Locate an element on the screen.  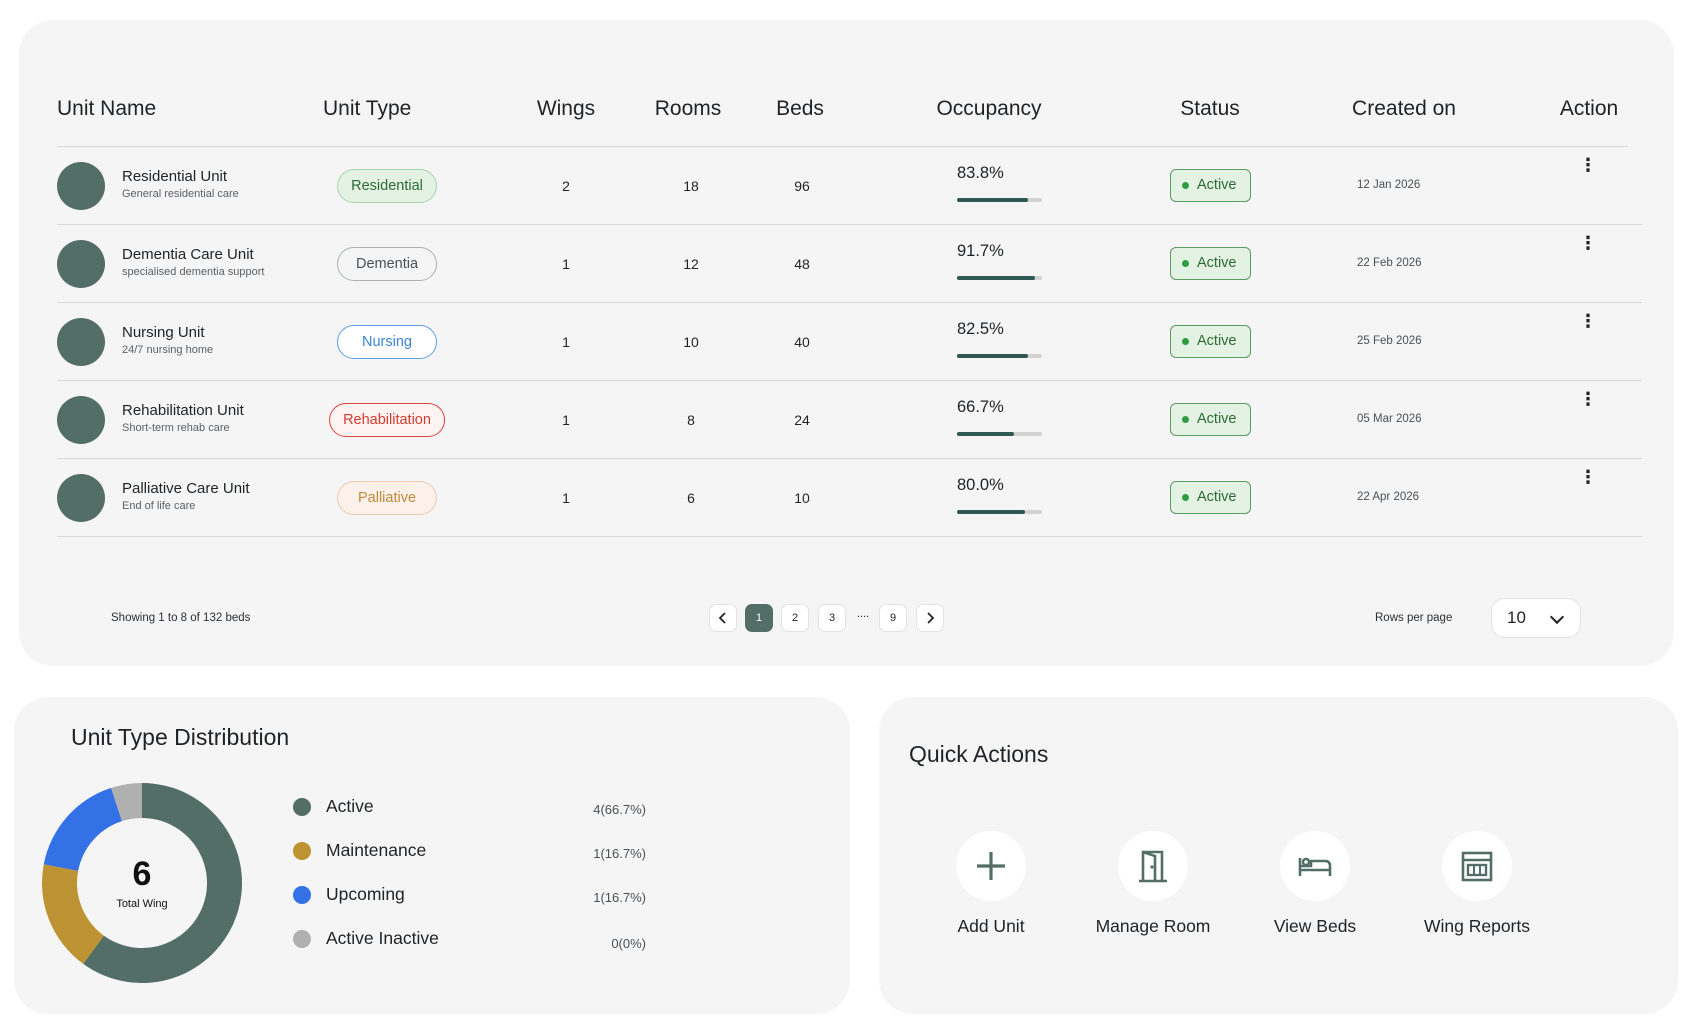
manage-room-icon-circle is located at coordinates (1153, 866).